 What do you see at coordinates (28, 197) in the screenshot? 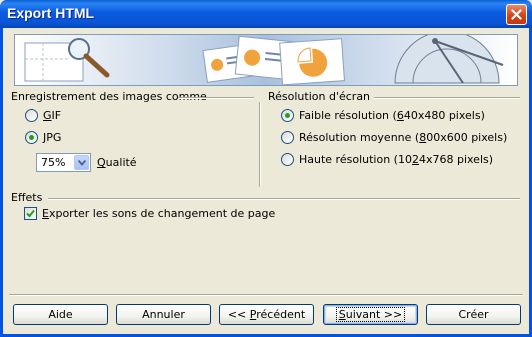
I see `effects-group-title: Effets` at bounding box center [28, 197].